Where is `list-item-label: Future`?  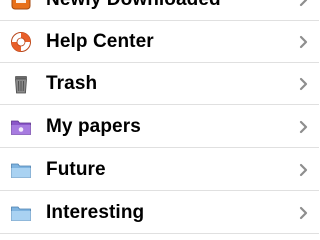 list-item-label: Future is located at coordinates (76, 169).